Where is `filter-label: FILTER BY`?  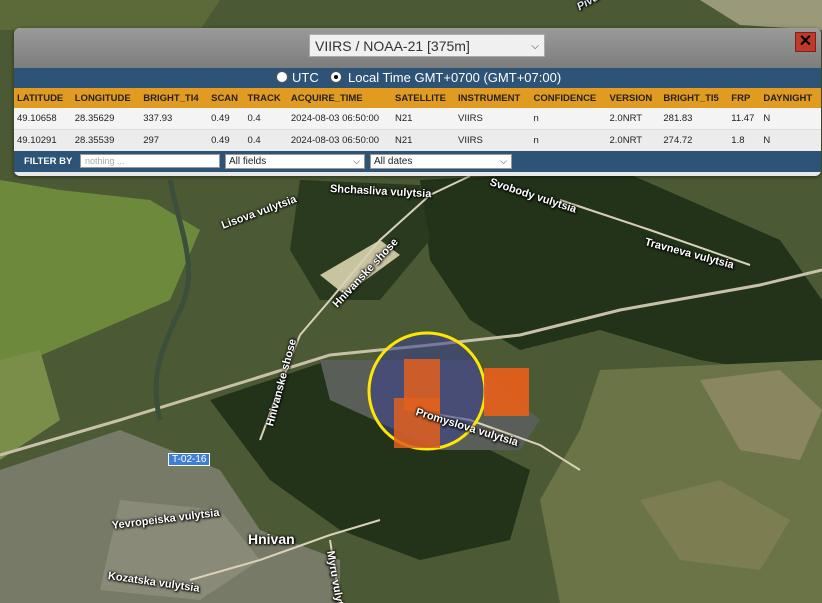 filter-label: FILTER BY is located at coordinates (48, 161).